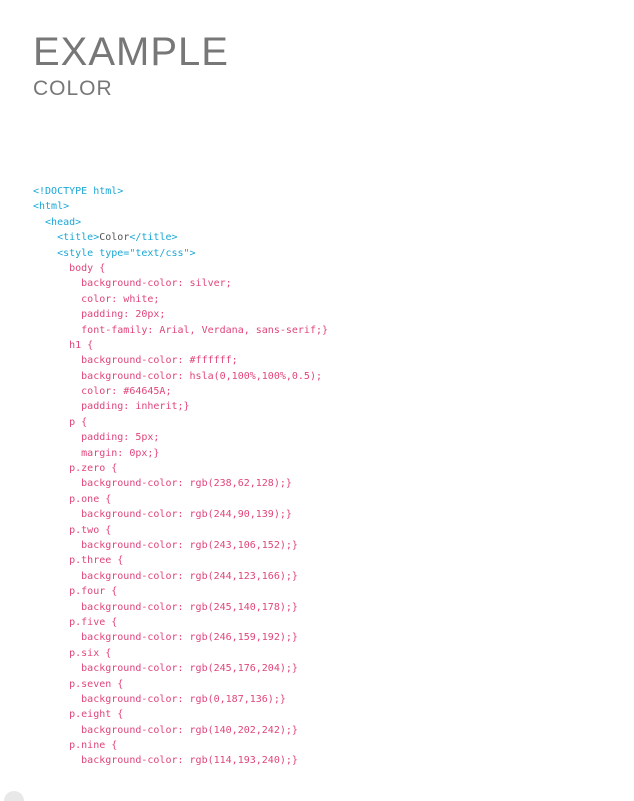 This screenshot has height=801, width=634. Describe the element at coordinates (180, 437) in the screenshot. I see `code-line: padding: 5px;` at that location.